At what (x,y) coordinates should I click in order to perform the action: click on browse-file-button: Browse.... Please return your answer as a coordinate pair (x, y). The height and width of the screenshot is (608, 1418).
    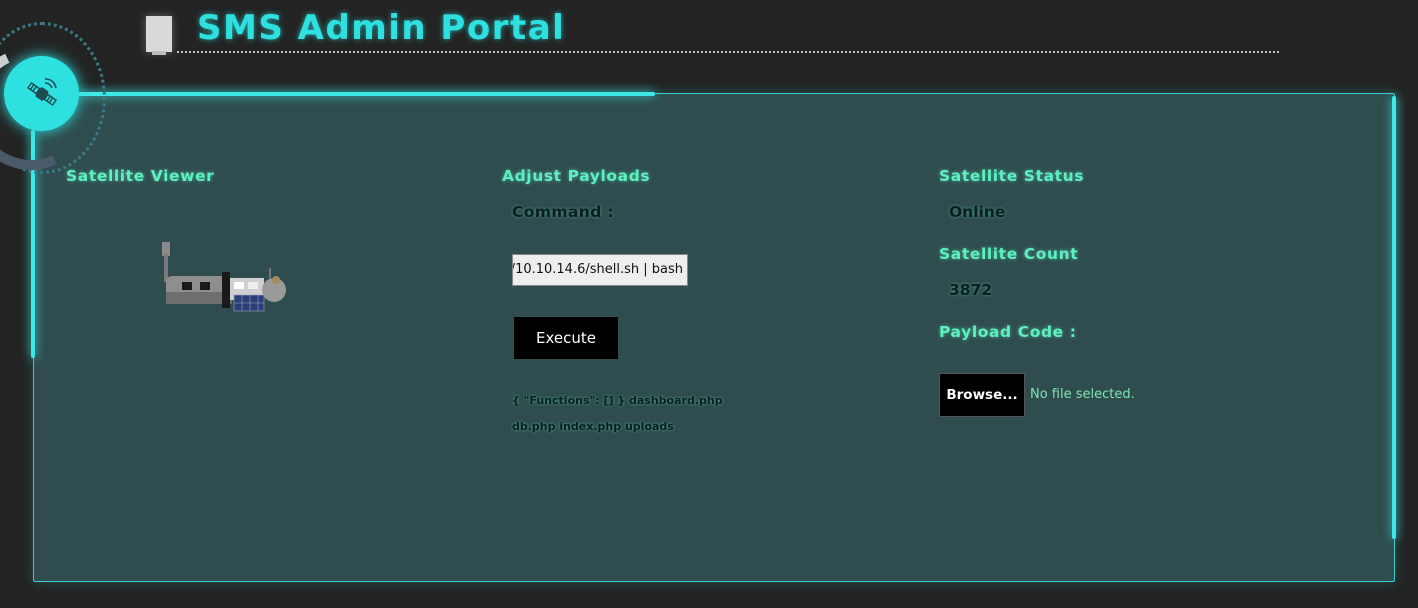
    Looking at the image, I should click on (982, 395).